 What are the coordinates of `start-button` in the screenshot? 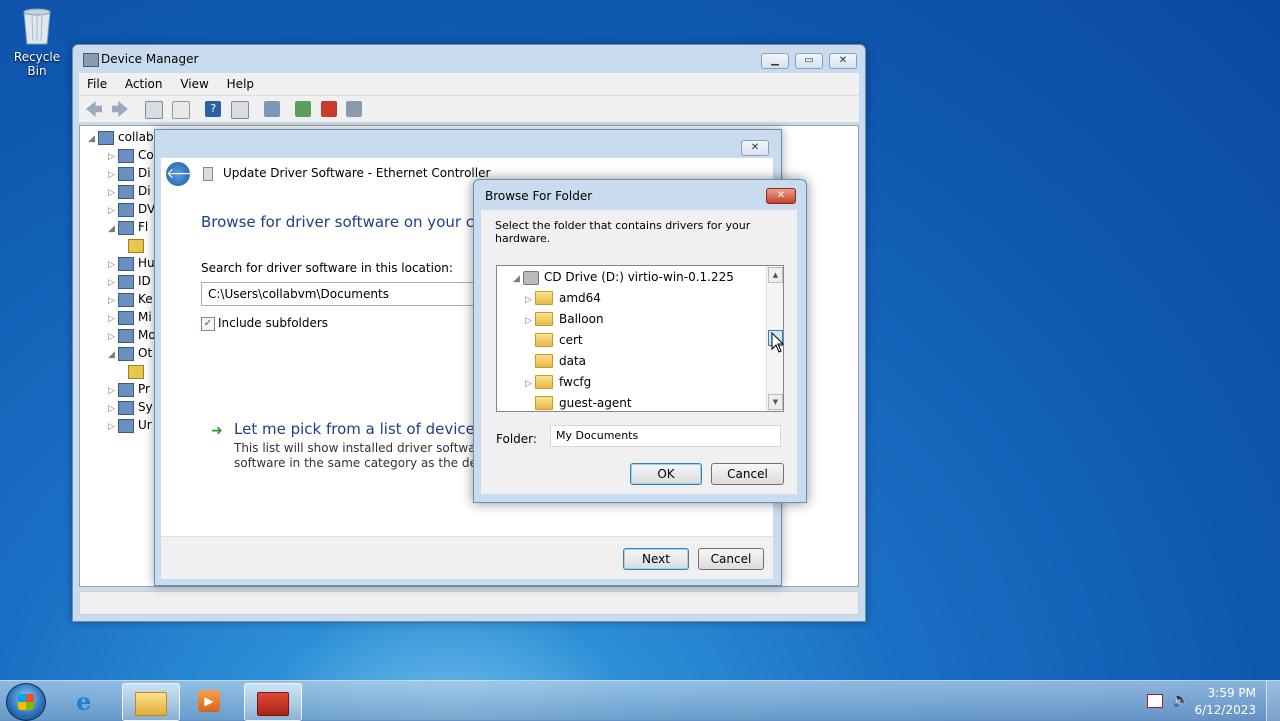 It's located at (26, 702).